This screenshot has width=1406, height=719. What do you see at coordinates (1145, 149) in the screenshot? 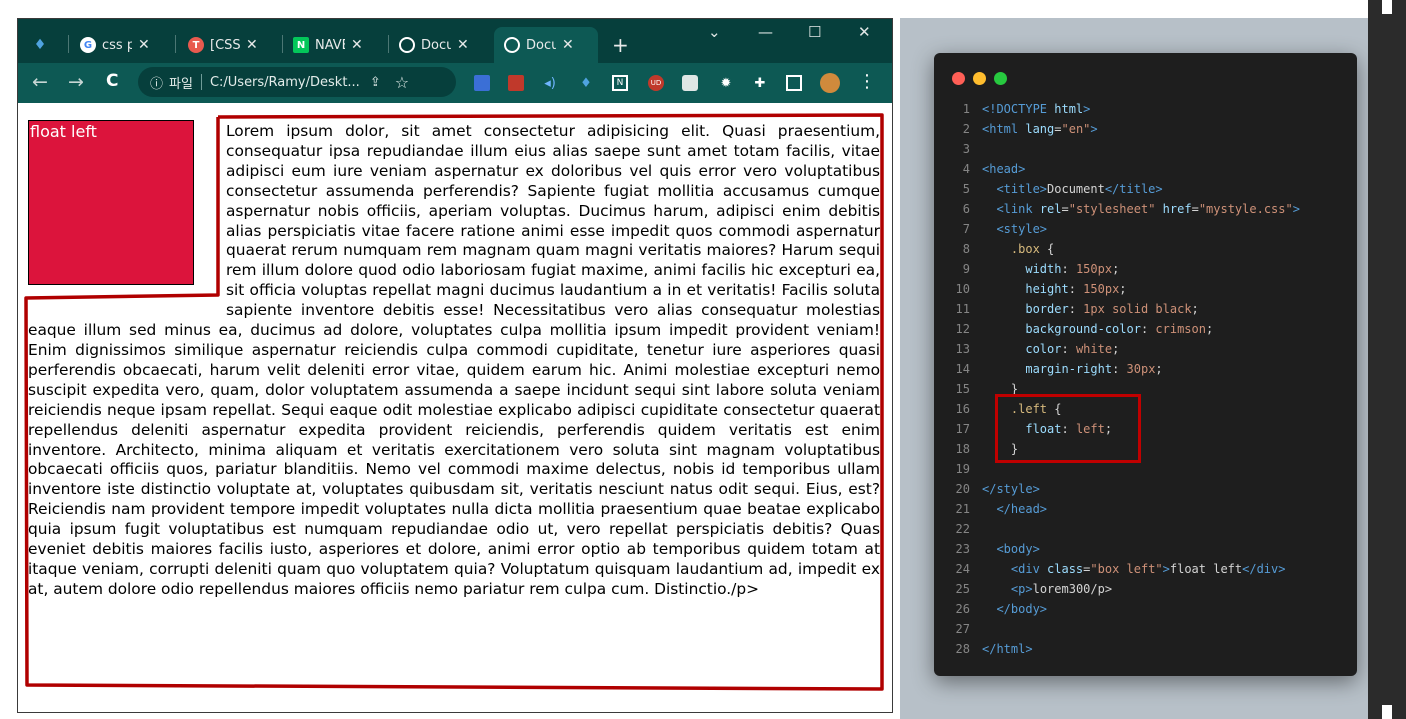
I see `code-line: 3` at bounding box center [1145, 149].